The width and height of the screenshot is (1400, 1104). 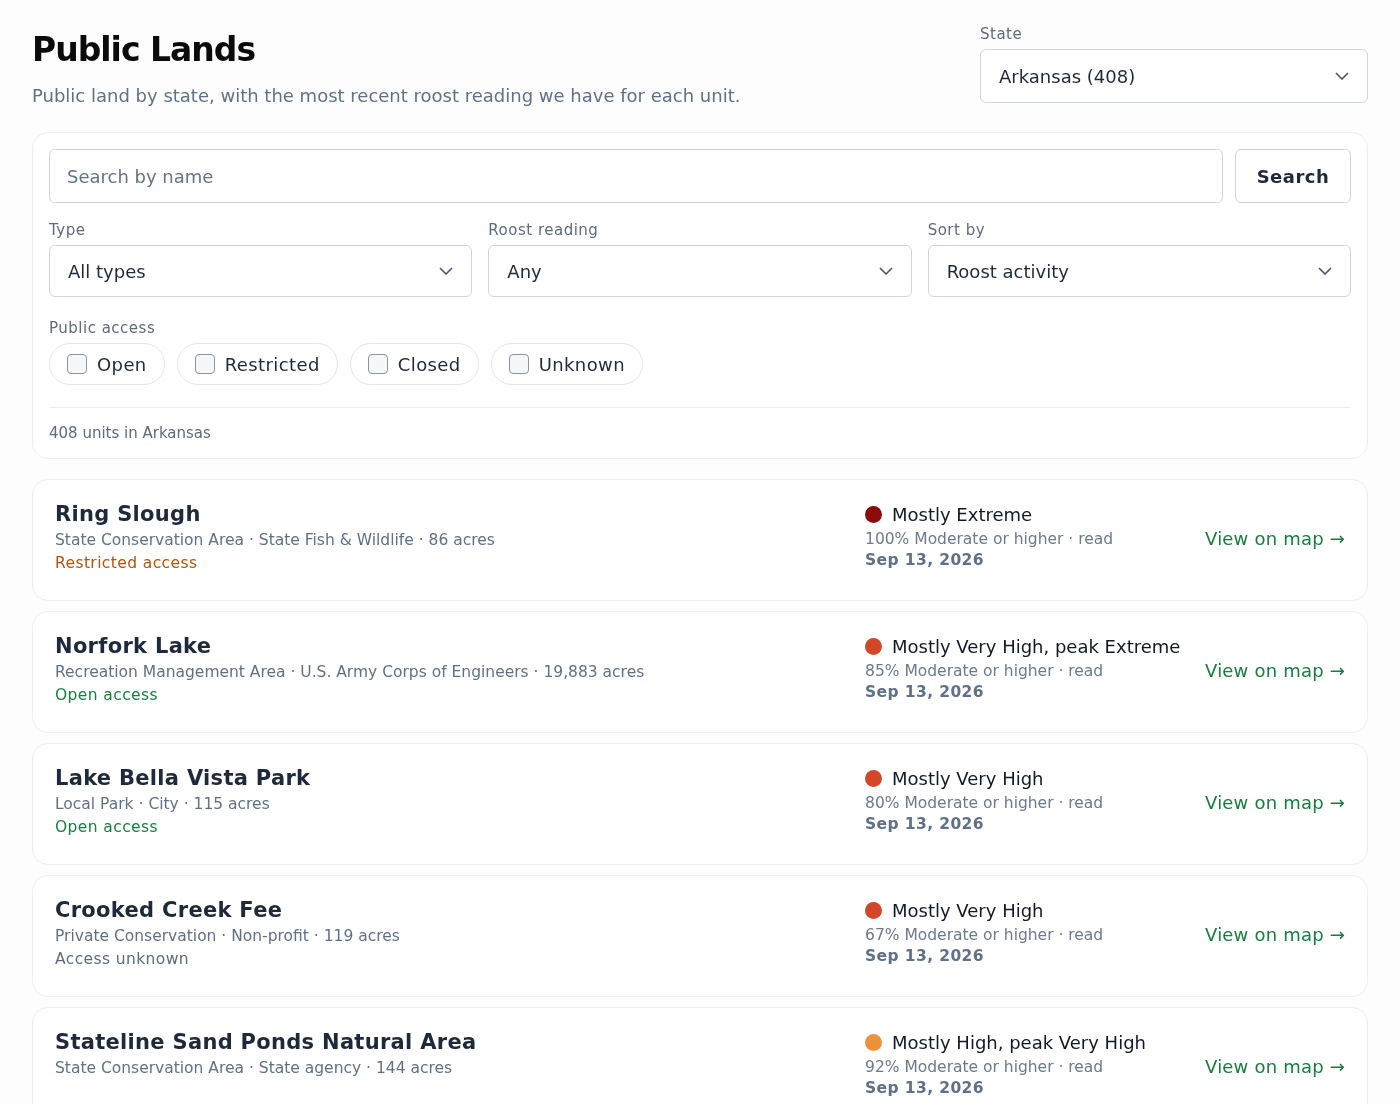 I want to click on unit-details: Local Park · City · 115 acres, so click(x=163, y=804).